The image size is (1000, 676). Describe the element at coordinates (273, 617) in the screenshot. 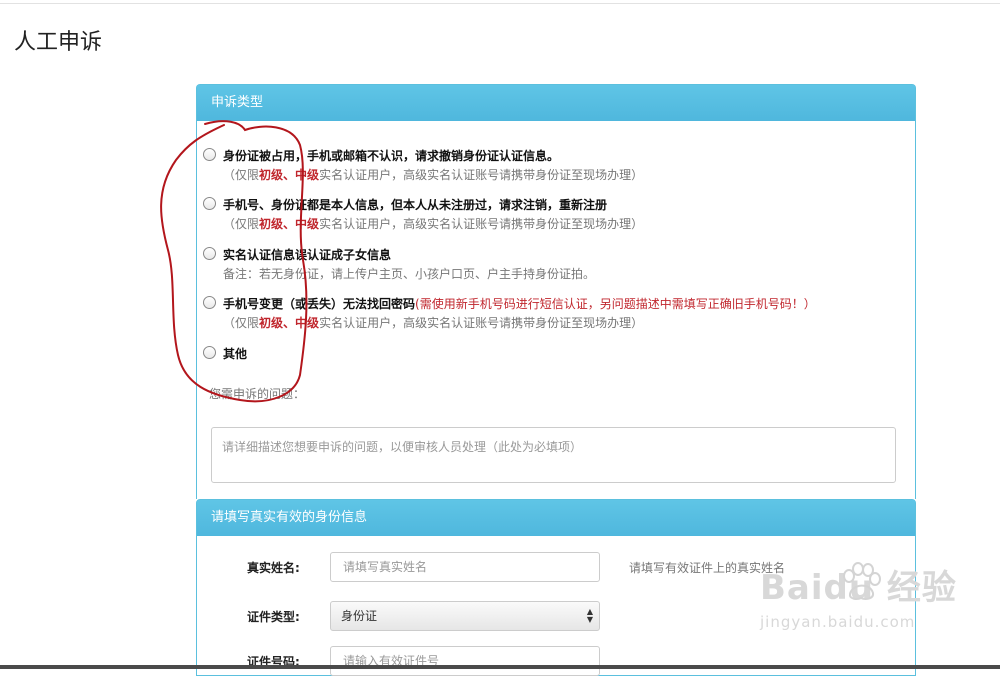

I see `id-type-label: 证件类型:` at that location.